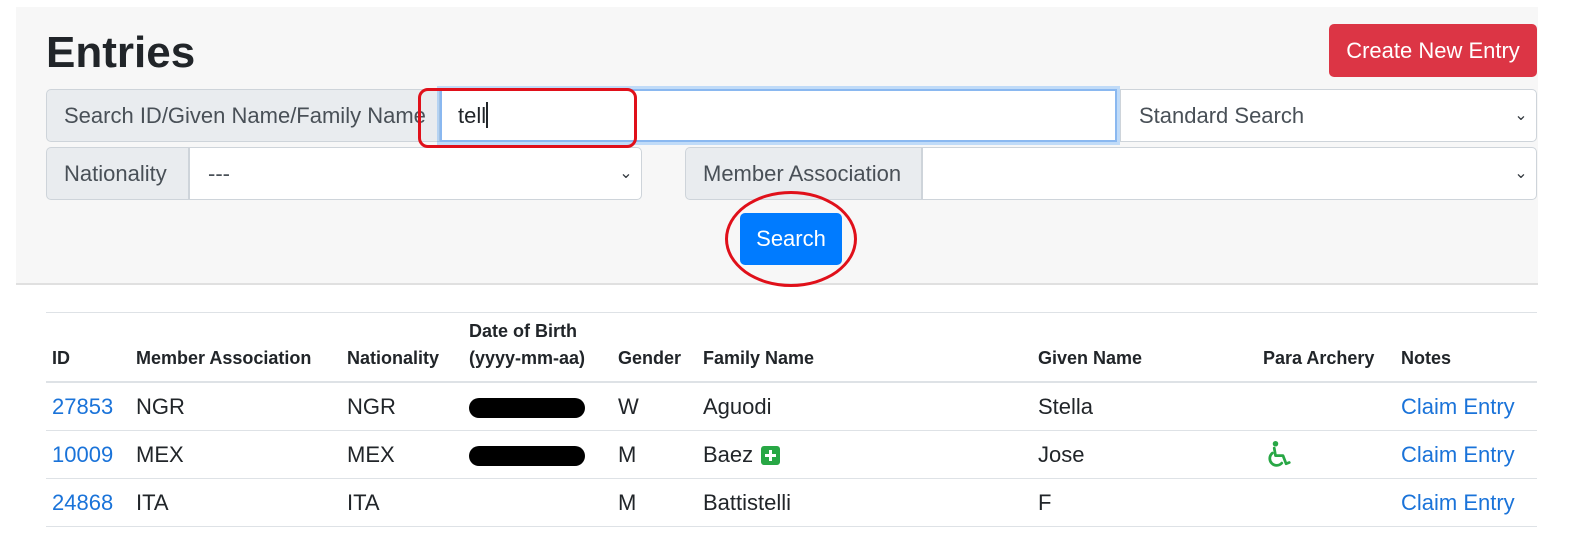 This screenshot has height=534, width=1581. I want to click on page-title: Entries, so click(121, 52).